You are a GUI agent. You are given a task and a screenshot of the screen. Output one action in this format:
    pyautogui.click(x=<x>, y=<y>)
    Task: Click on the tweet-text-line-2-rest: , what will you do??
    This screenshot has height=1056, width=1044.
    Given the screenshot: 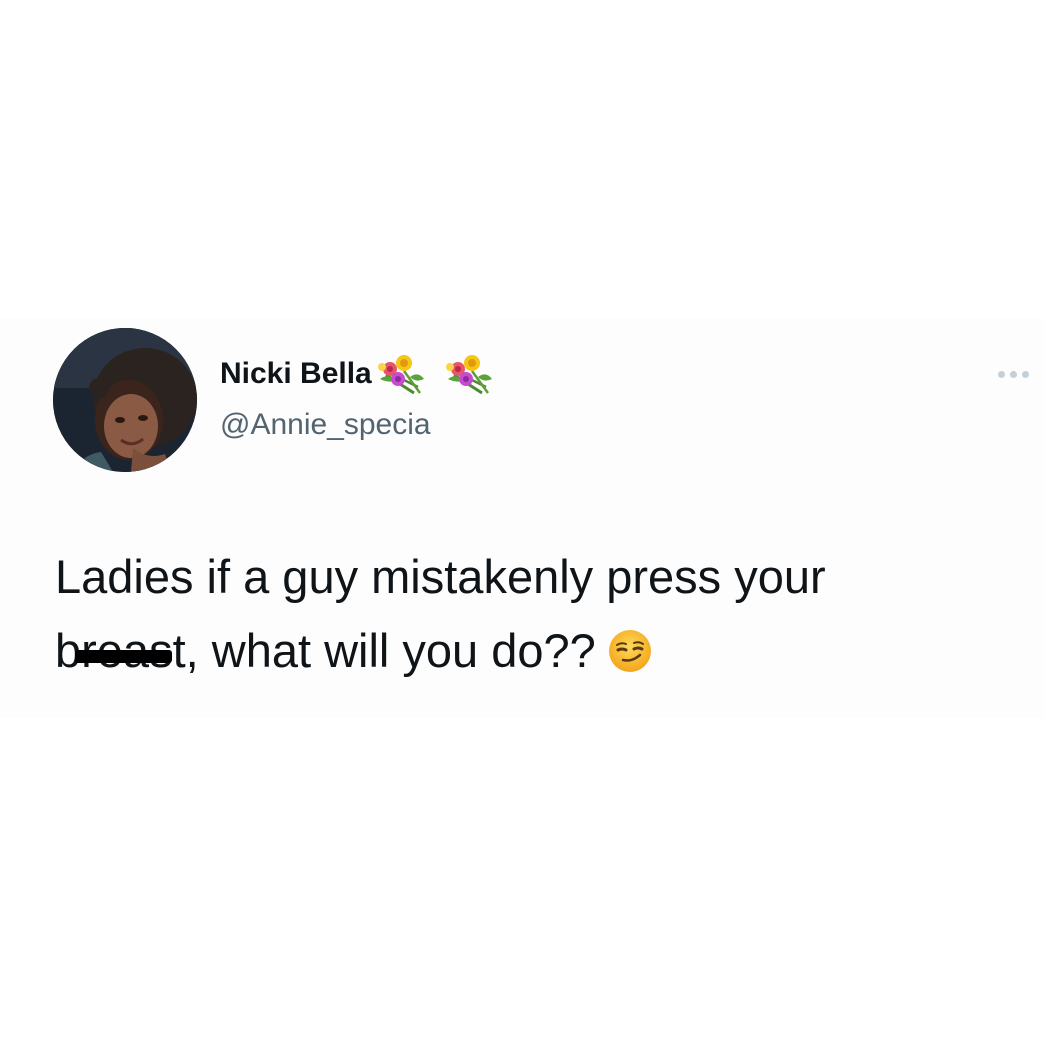 What is the action you would take?
    pyautogui.click(x=390, y=650)
    